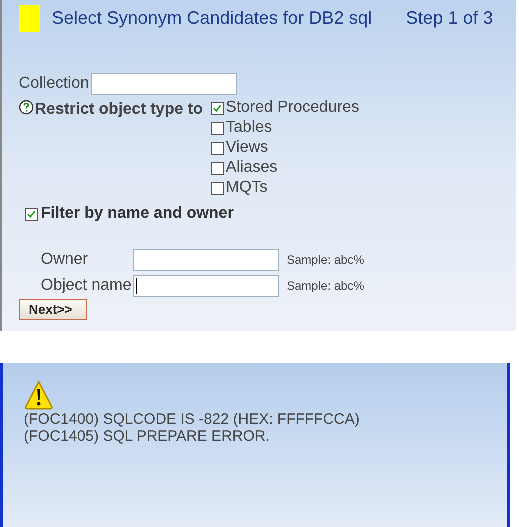 This screenshot has width=519, height=527. Describe the element at coordinates (192, 419) in the screenshot. I see `error-message: (FOC1400) SQLCODE IS -822 (HEX: FFFFFCCA)` at that location.